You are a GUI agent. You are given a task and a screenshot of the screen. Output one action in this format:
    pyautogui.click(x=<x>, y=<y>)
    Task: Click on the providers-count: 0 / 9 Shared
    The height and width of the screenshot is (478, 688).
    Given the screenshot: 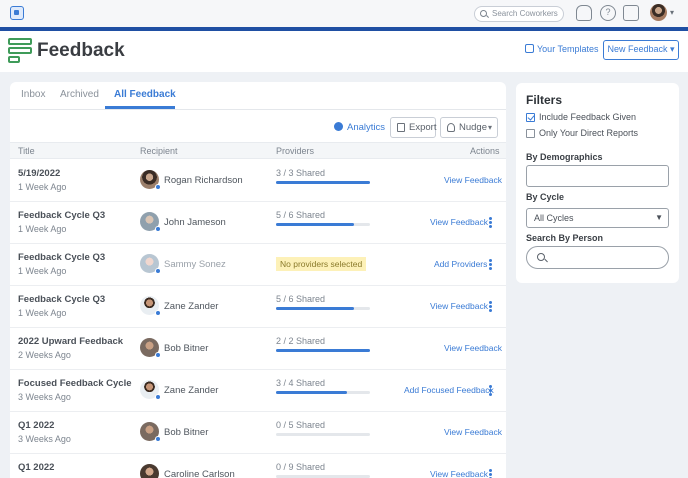 What is the action you would take?
    pyautogui.click(x=301, y=467)
    